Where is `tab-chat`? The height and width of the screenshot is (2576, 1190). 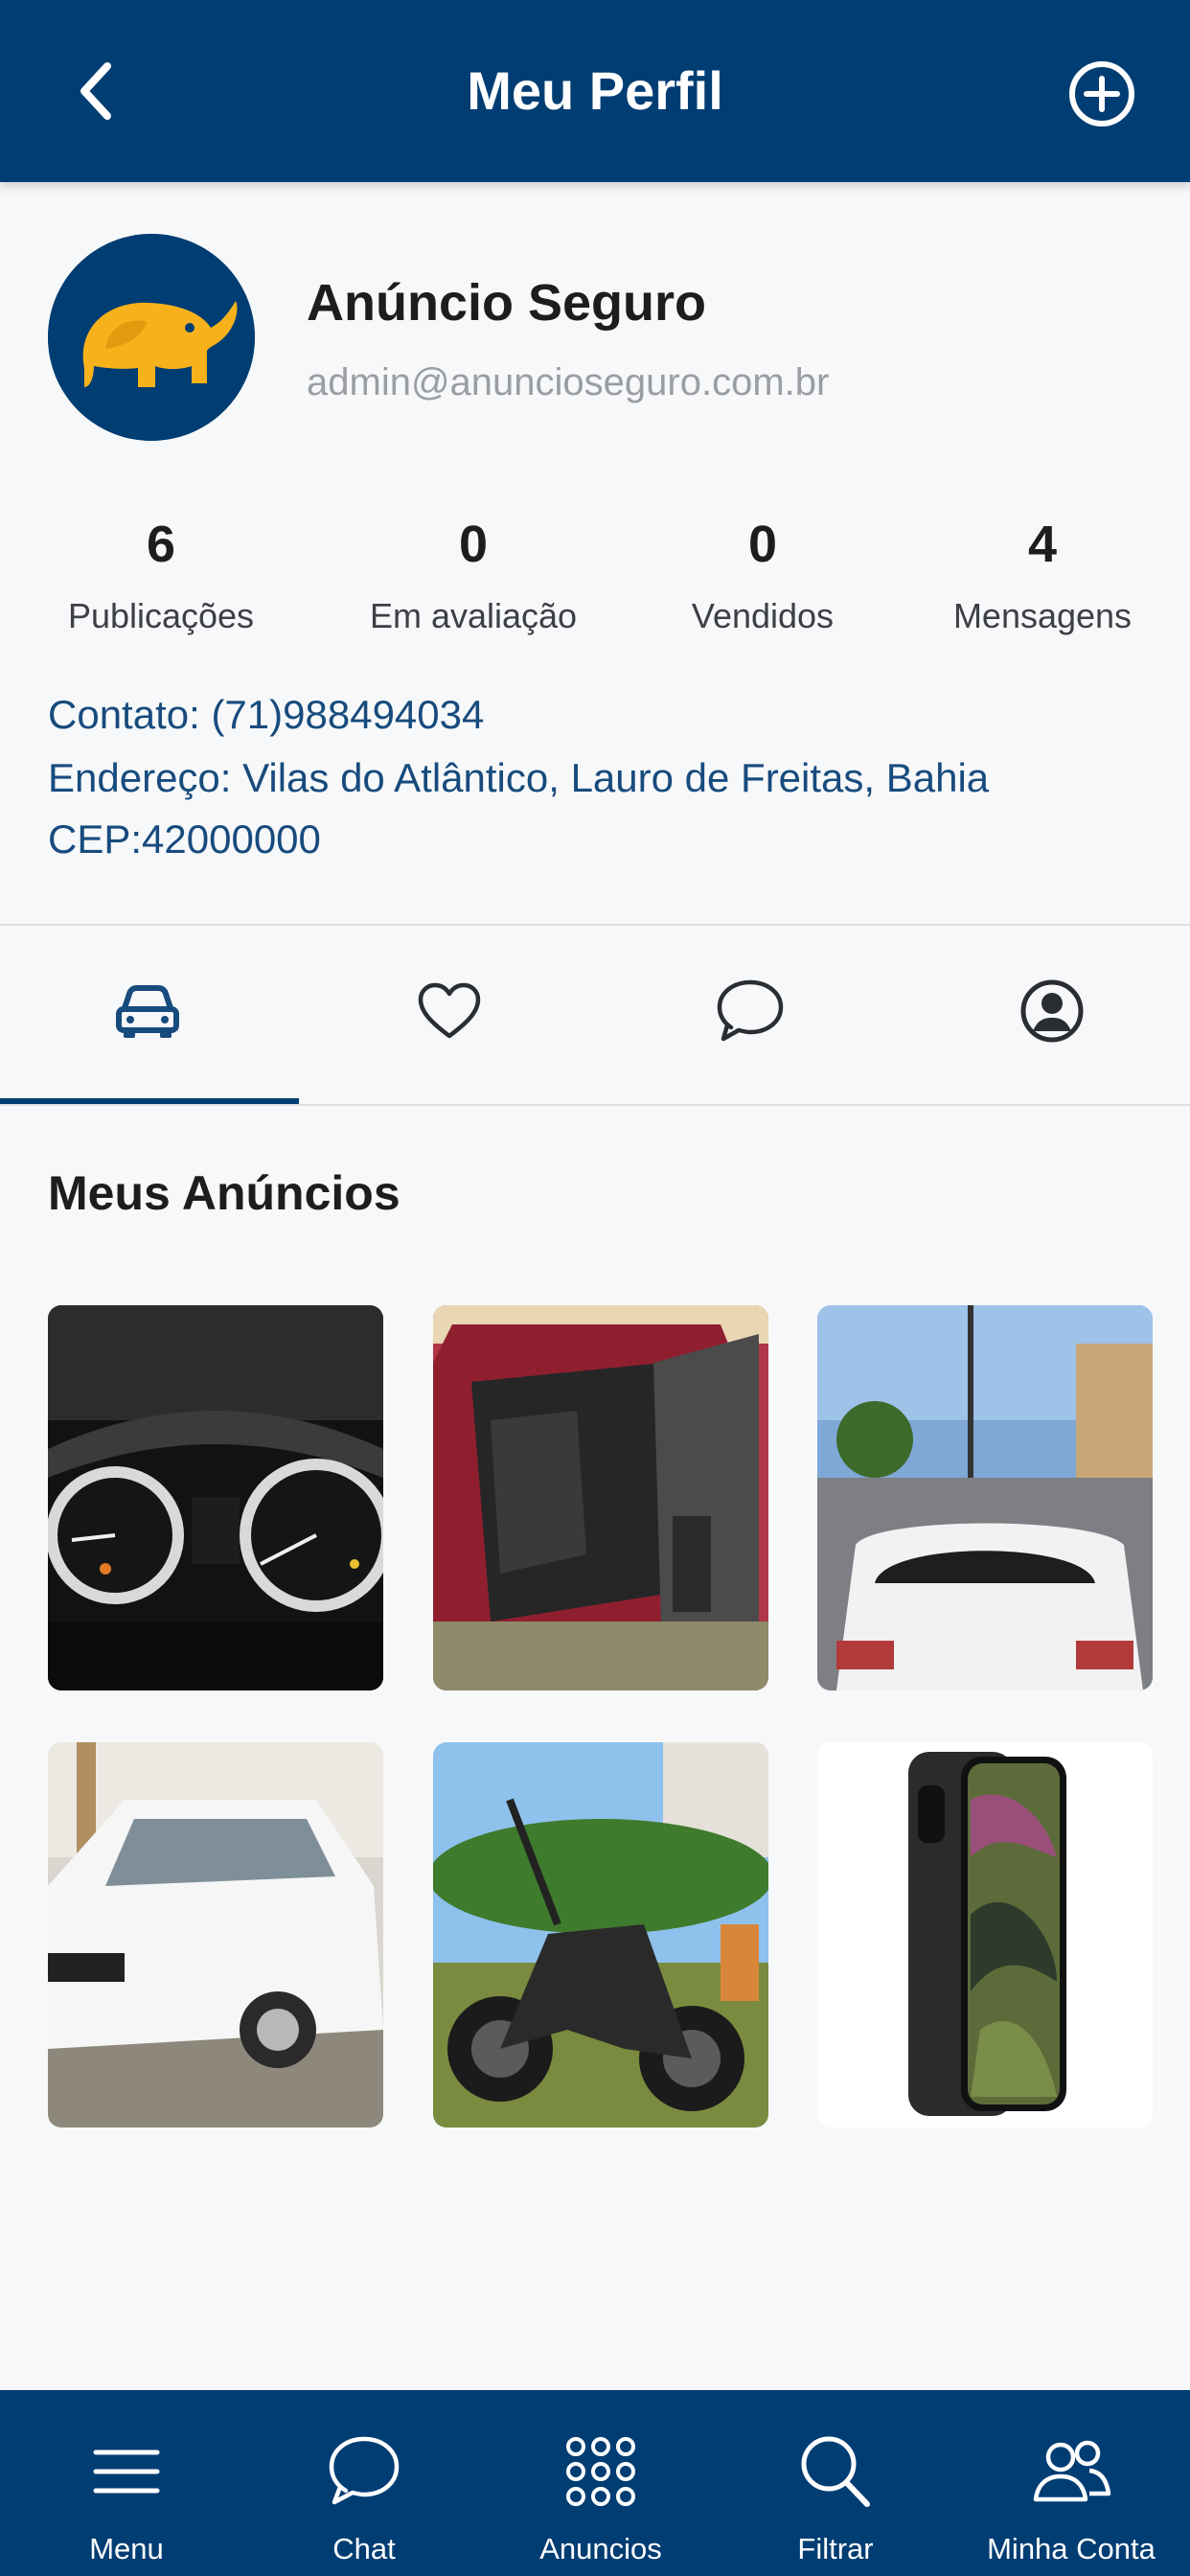 tab-chat is located at coordinates (749, 1011).